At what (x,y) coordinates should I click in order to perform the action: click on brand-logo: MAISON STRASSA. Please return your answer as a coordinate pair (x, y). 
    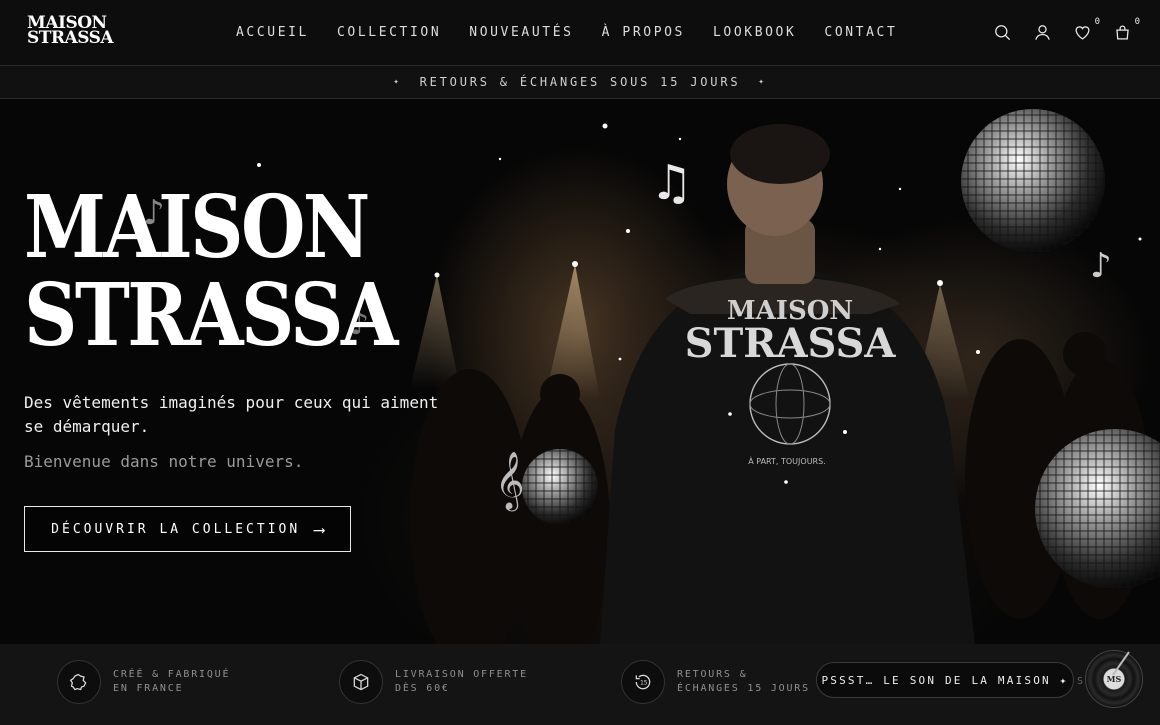
    Looking at the image, I should click on (72, 31).